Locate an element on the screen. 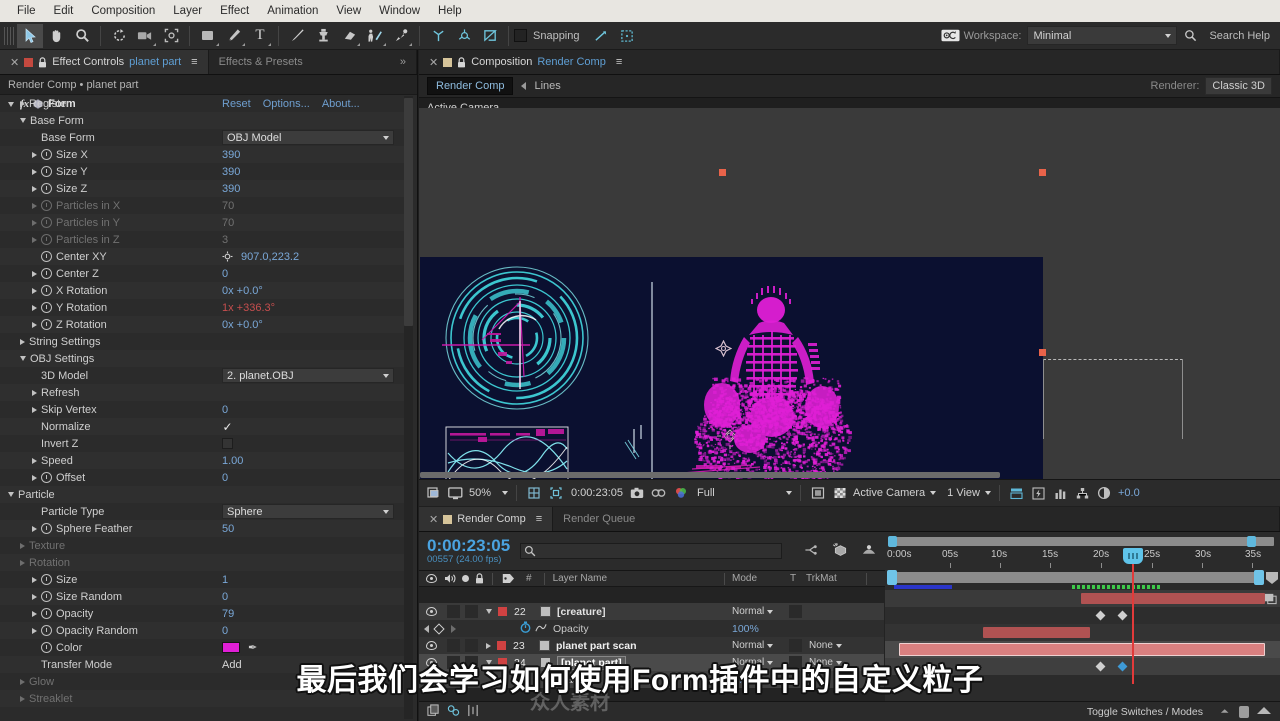 The height and width of the screenshot is (721, 1280). effect-param-value: Add is located at coordinates (232, 665).